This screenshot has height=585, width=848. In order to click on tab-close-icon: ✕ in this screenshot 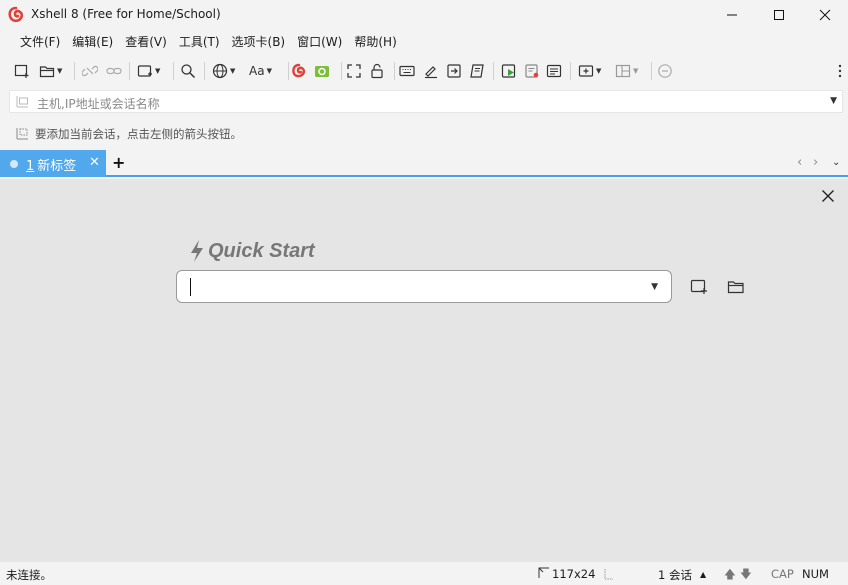, I will do `click(94, 162)`.